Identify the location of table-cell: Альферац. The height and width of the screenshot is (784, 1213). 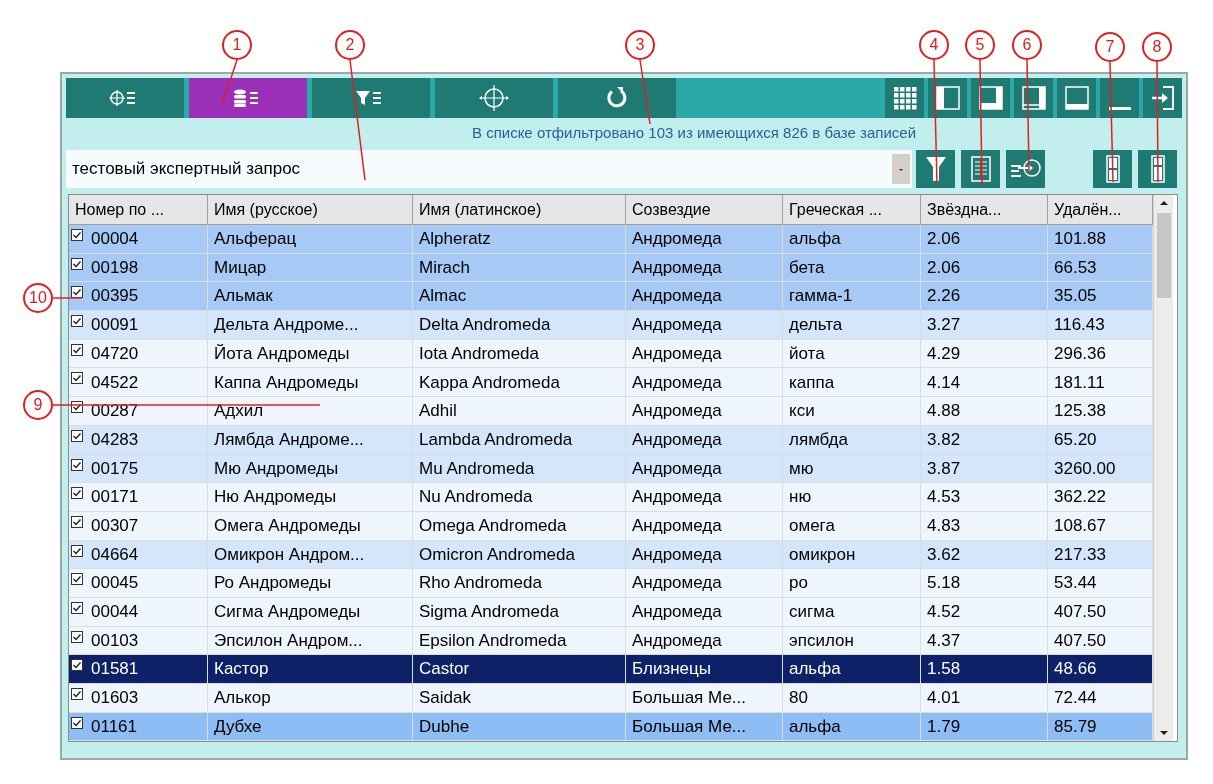
(310, 239).